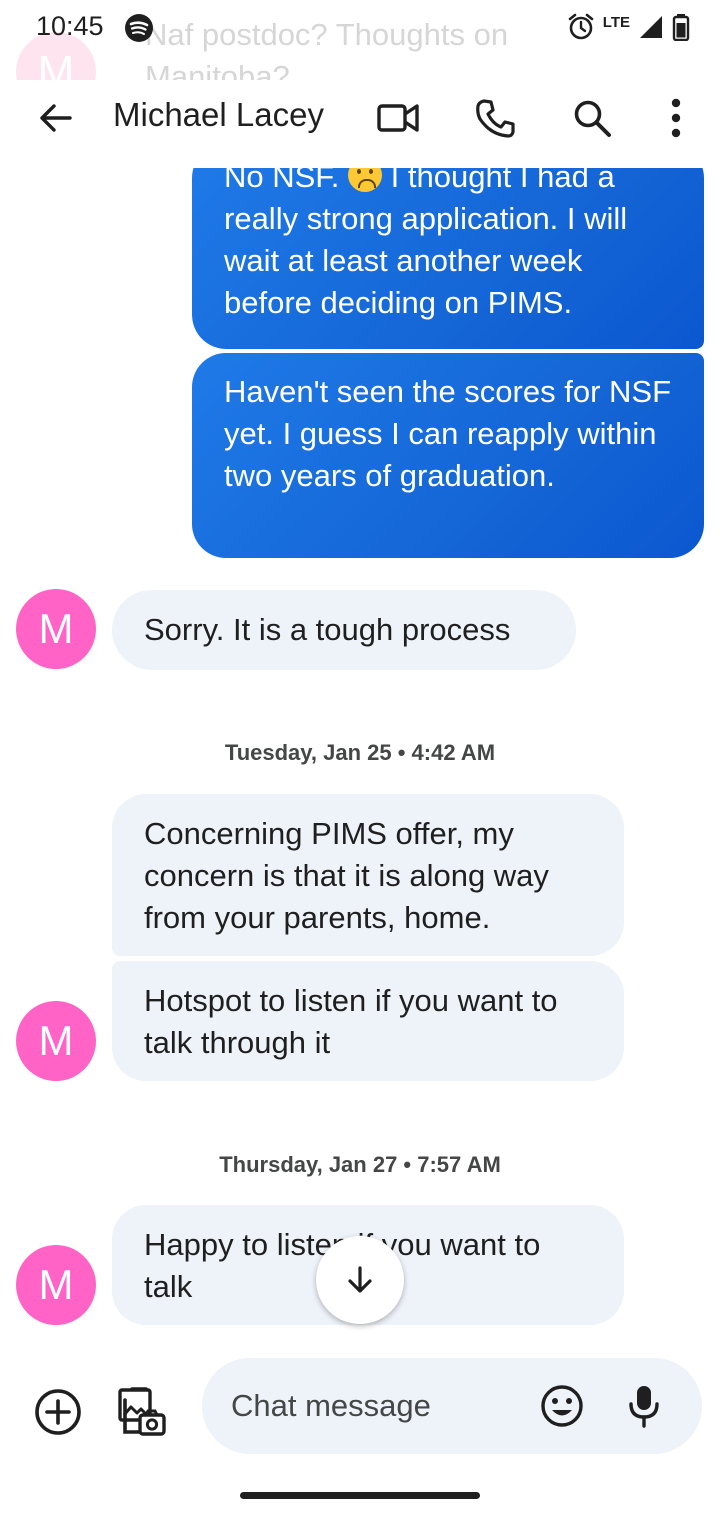  What do you see at coordinates (616, 22) in the screenshot?
I see `network-type: LTE` at bounding box center [616, 22].